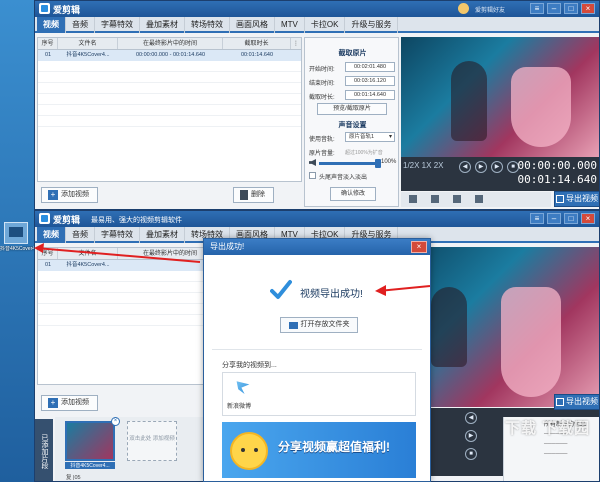  I want to click on user-name: 爱剪辑好友, so click(490, 9).